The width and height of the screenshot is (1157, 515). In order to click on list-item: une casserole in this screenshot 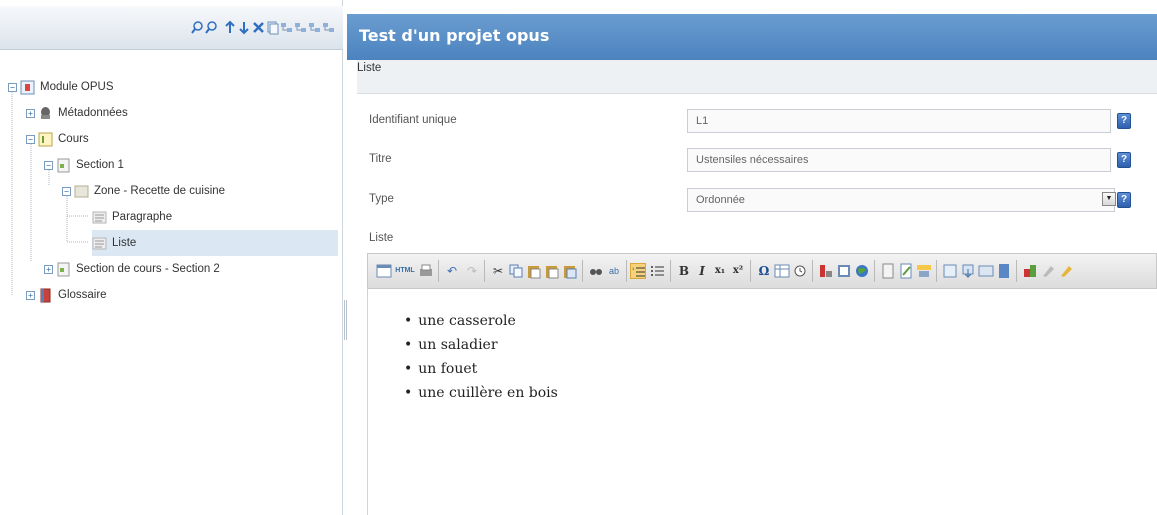, I will do `click(481, 321)`.